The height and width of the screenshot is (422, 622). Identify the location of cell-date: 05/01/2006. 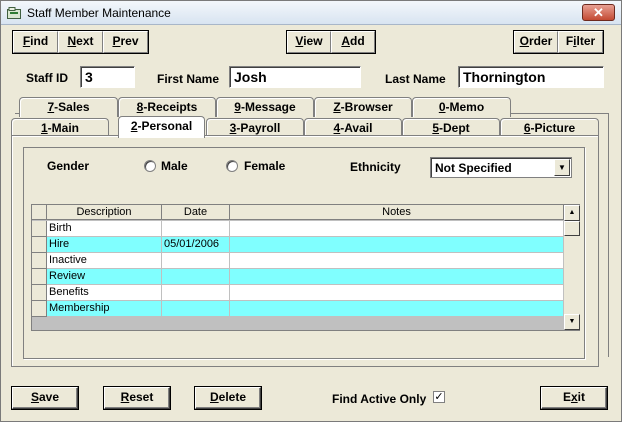
(196, 245).